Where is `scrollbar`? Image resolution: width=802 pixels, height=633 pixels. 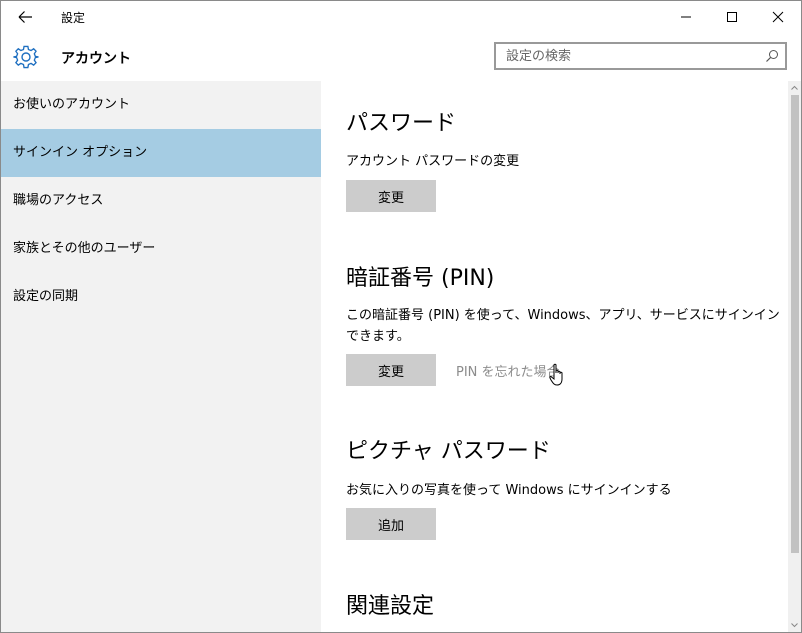
scrollbar is located at coordinates (794, 356).